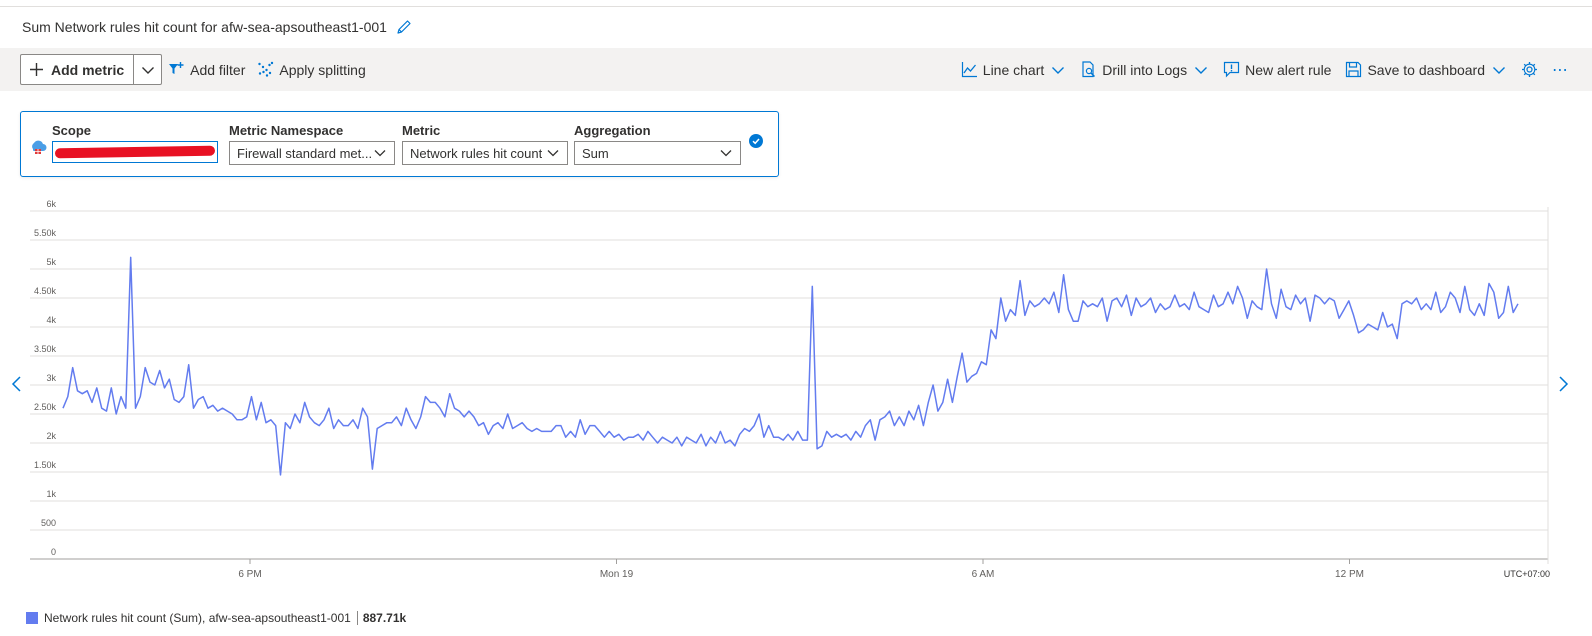  I want to click on y-tick-label: 1k, so click(51, 494).